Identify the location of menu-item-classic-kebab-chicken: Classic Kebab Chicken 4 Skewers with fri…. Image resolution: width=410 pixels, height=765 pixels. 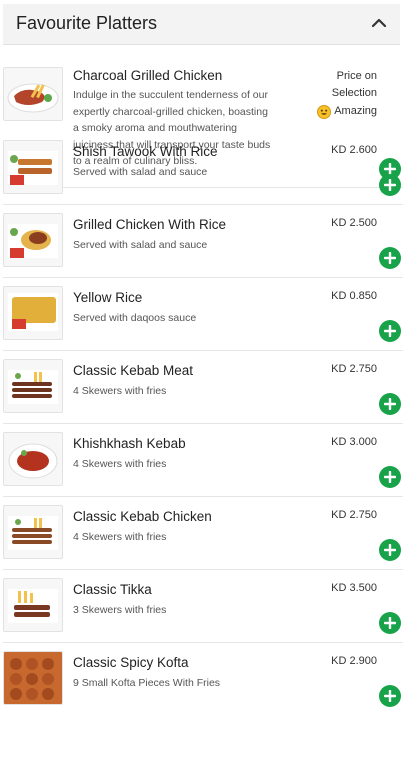
(203, 533).